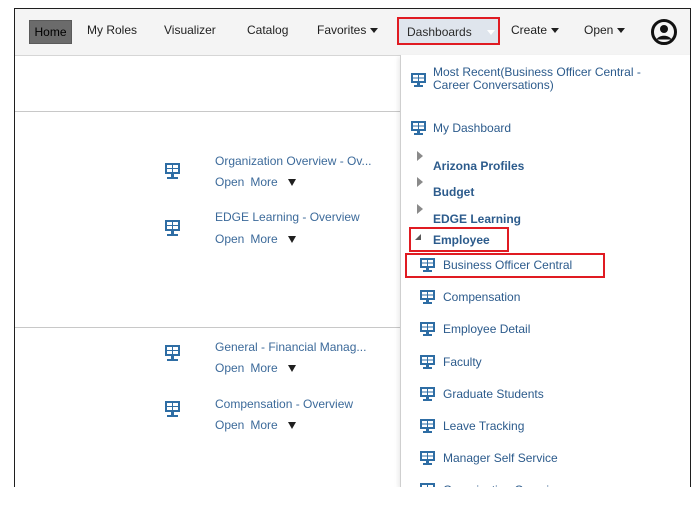  I want to click on menu-item-label: Employee Detail, so click(487, 329).